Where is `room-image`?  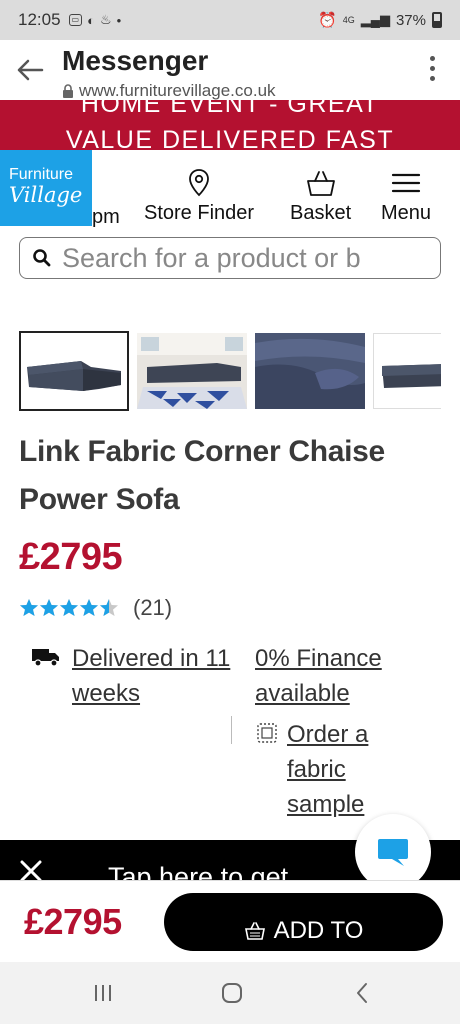
room-image is located at coordinates (192, 371).